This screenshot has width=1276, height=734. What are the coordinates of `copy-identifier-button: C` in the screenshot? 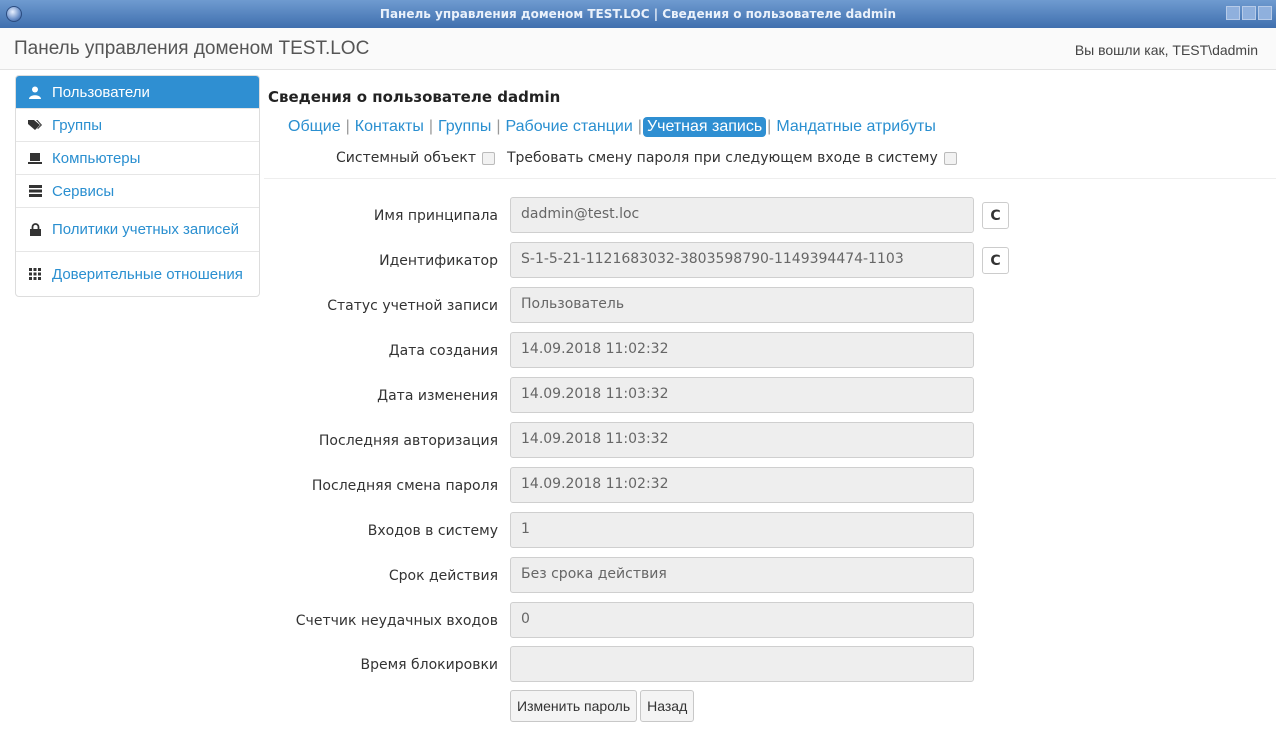 It's located at (995, 260).